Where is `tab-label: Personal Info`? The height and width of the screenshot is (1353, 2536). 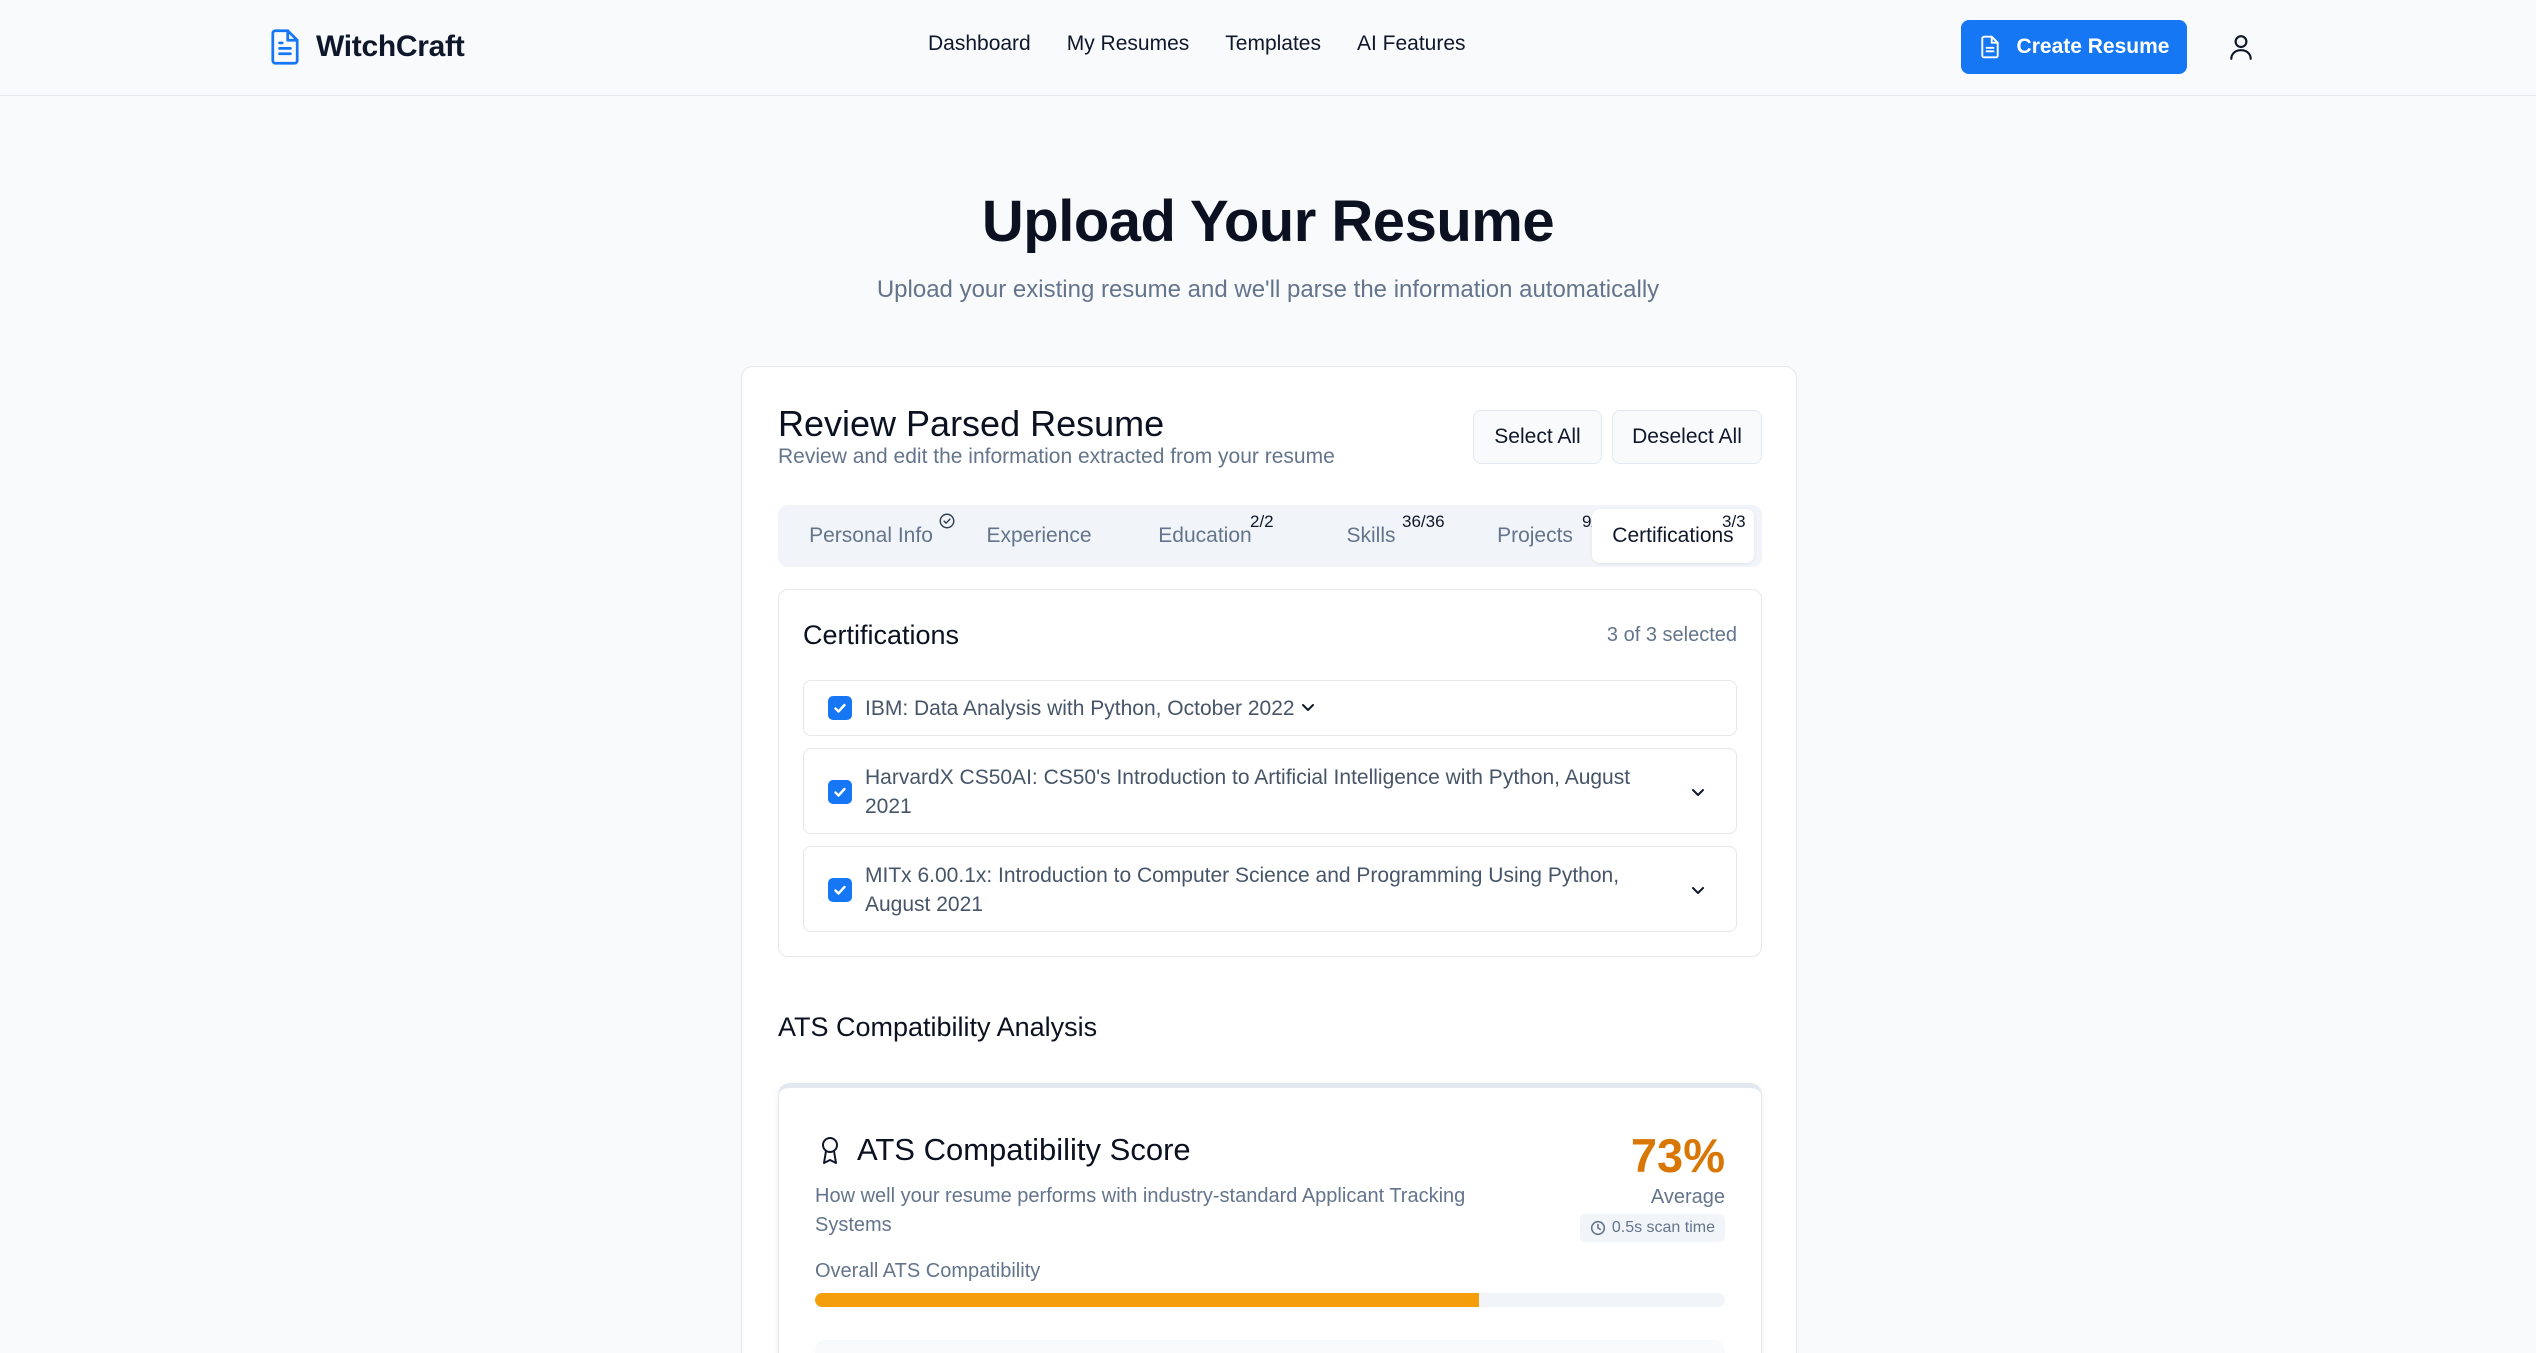 tab-label: Personal Info is located at coordinates (871, 535).